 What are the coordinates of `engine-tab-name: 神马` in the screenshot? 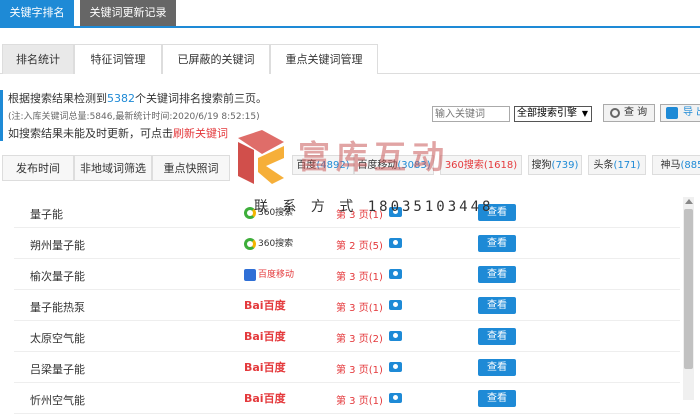 It's located at (671, 165).